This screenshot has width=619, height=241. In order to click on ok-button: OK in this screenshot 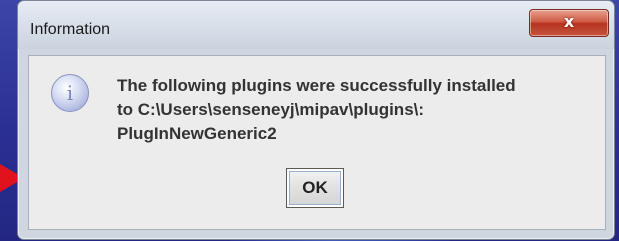, I will do `click(315, 188)`.